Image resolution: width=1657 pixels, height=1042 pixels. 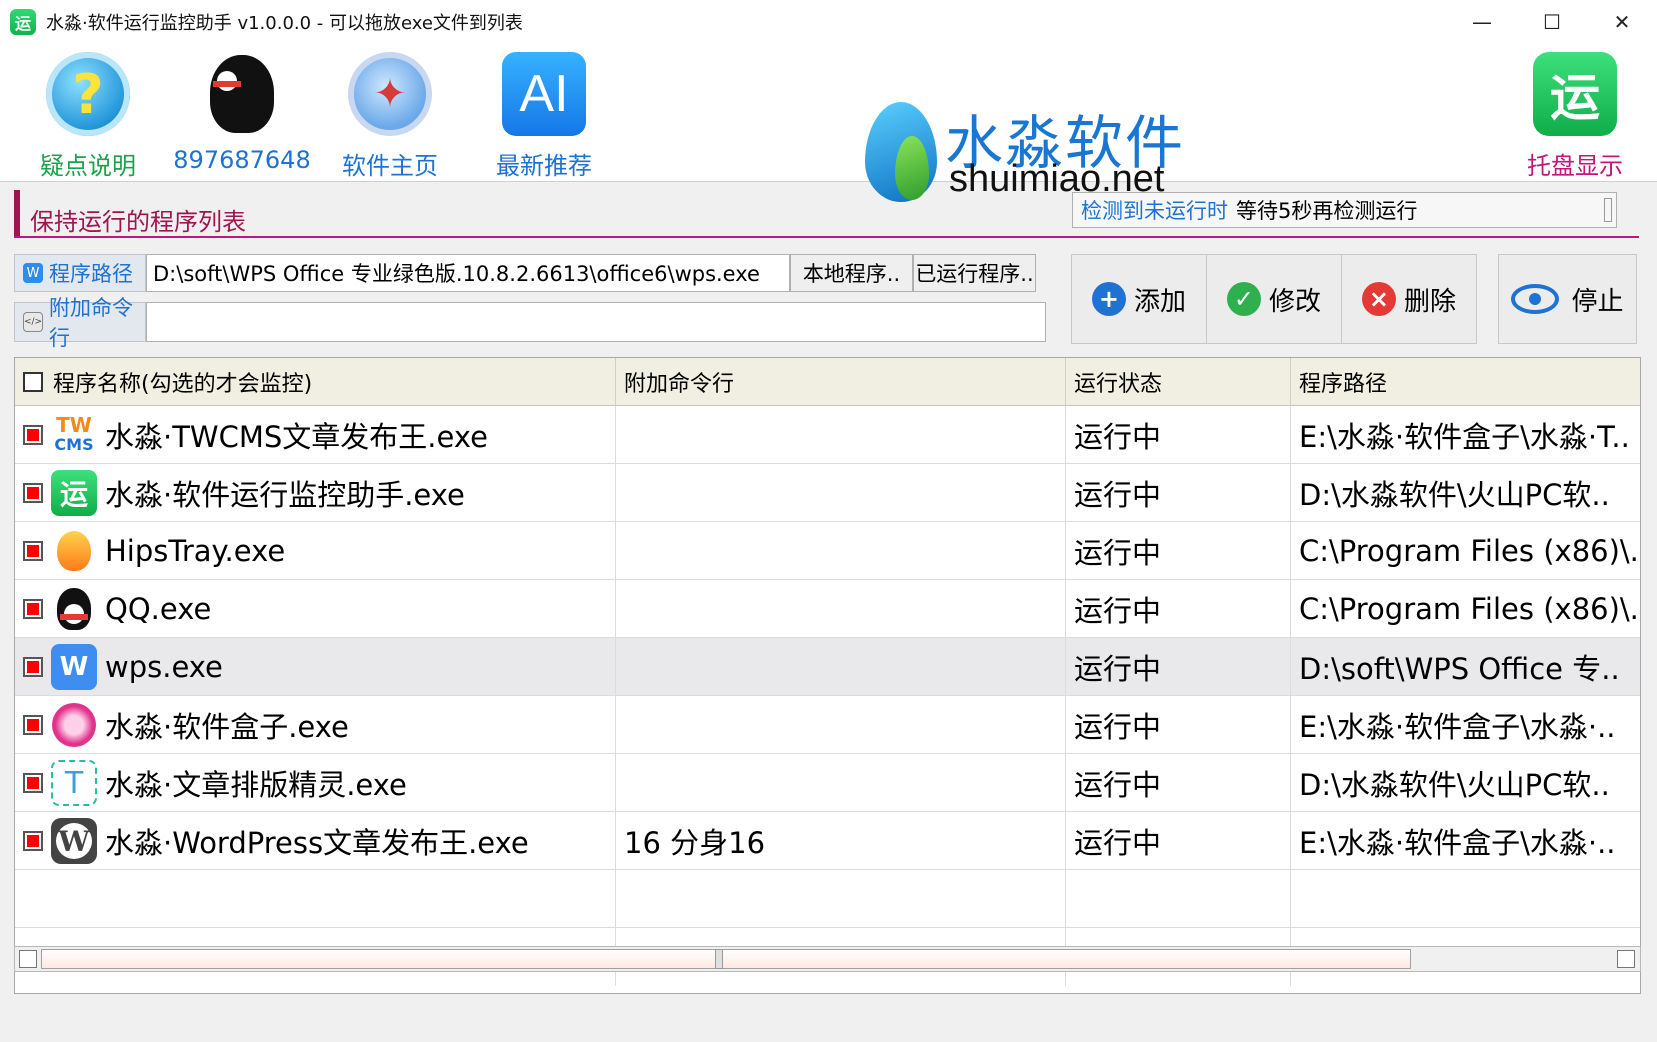 I want to click on help-tool: ? 疑点说明, so click(x=88, y=116).